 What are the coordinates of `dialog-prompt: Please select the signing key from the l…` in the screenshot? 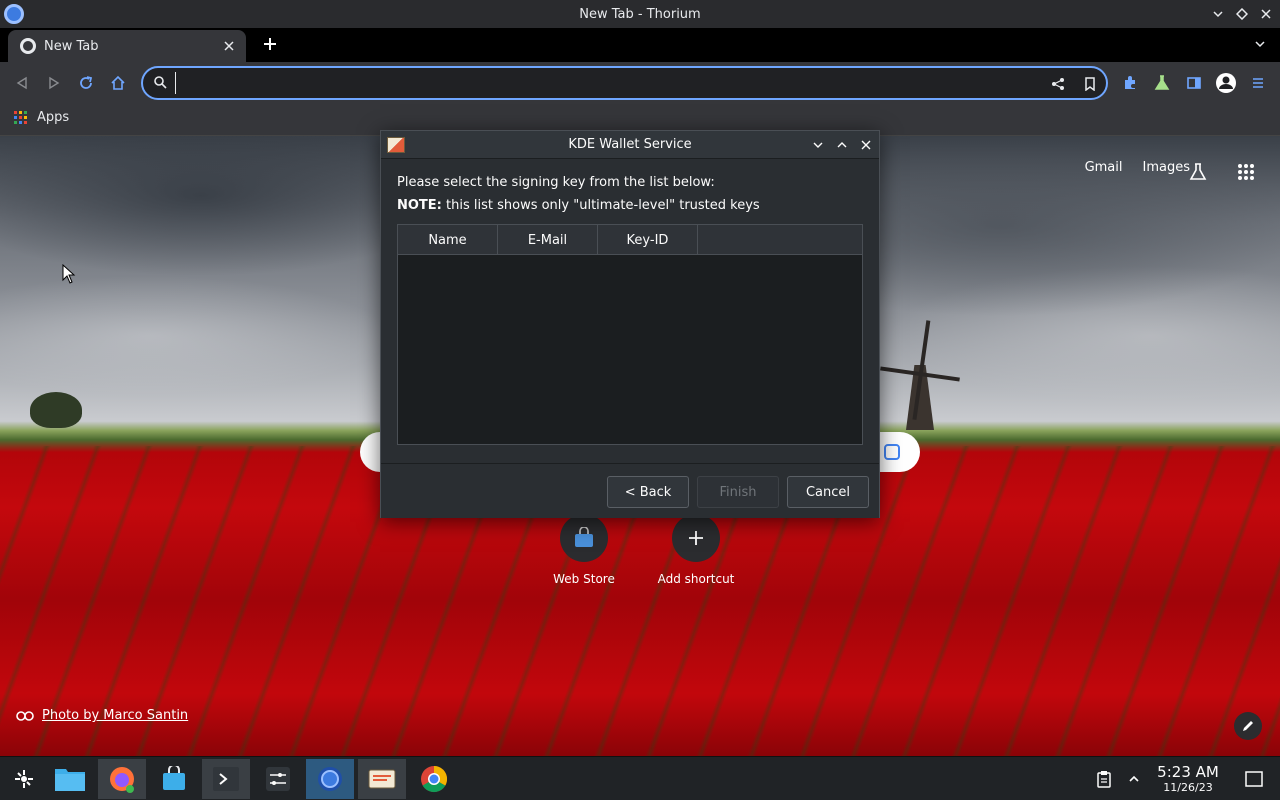 It's located at (556, 182).